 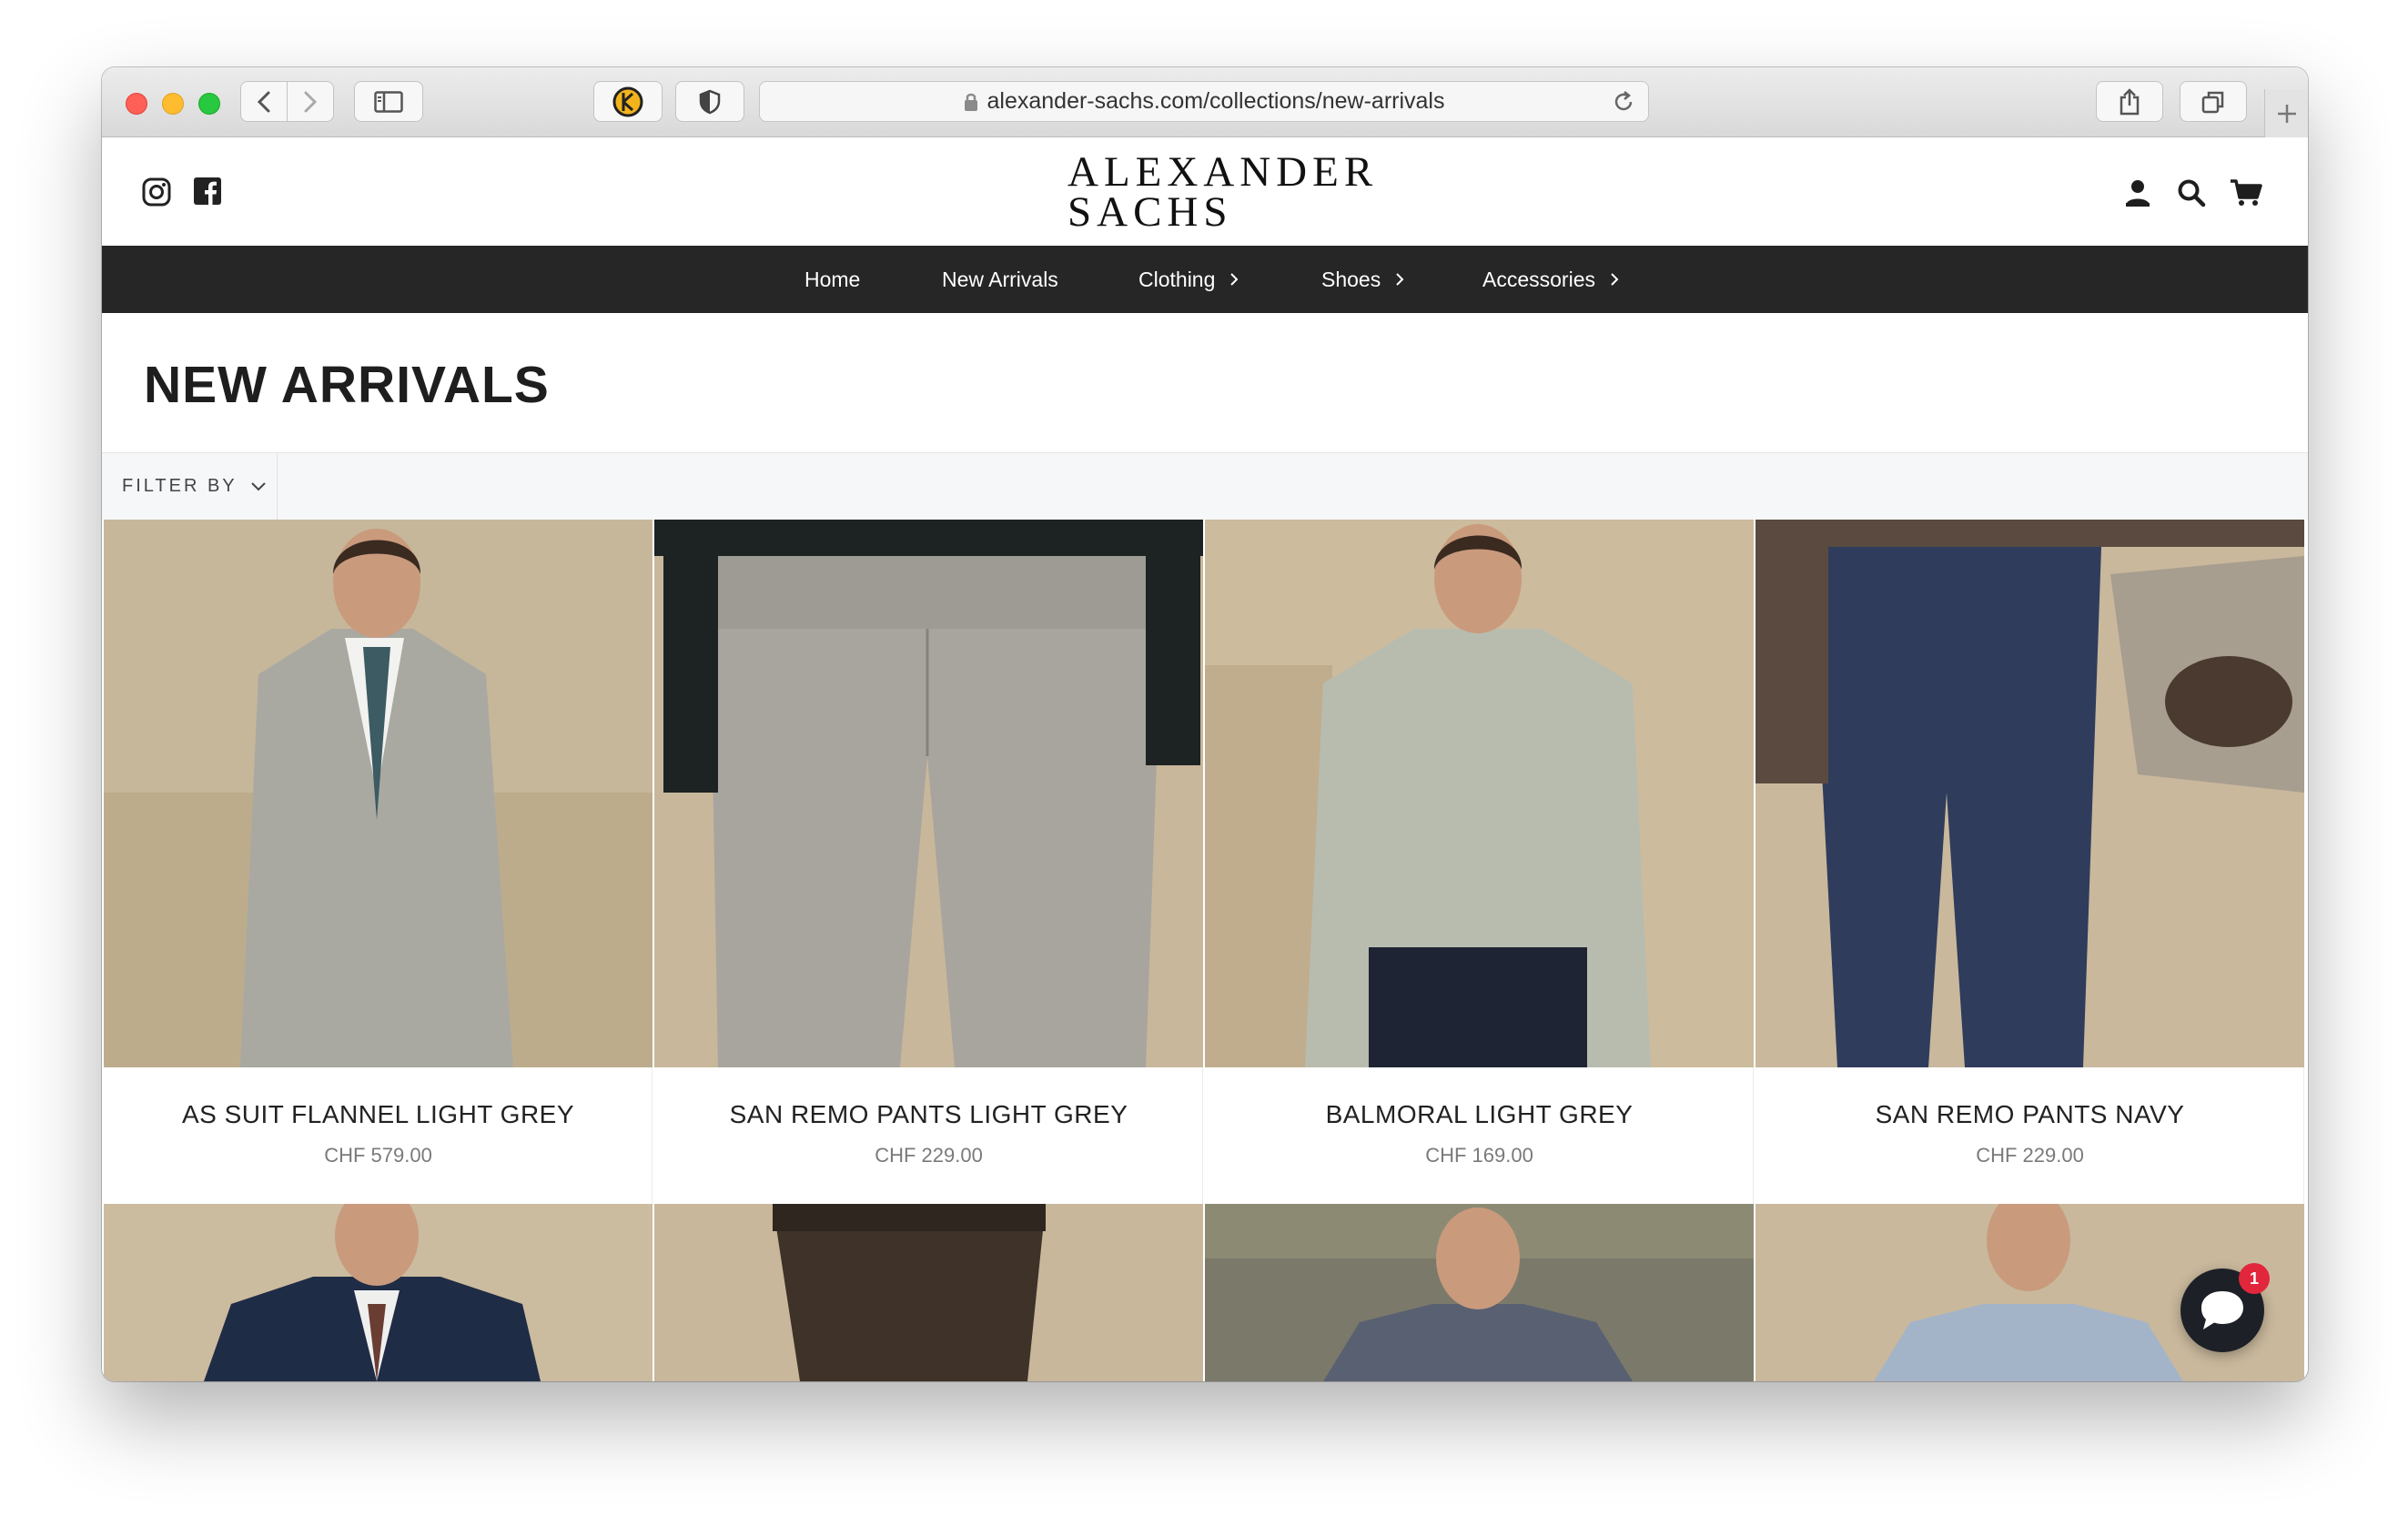 I want to click on sidebar-icon, so click(x=388, y=101).